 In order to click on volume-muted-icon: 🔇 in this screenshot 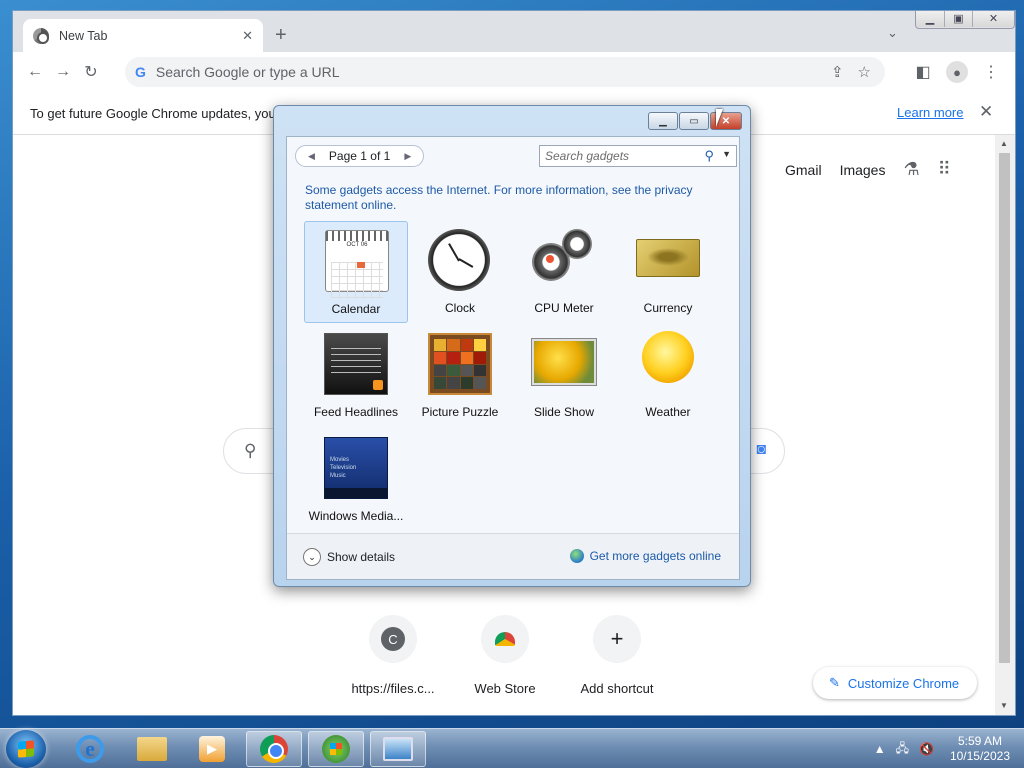, I will do `click(926, 749)`.